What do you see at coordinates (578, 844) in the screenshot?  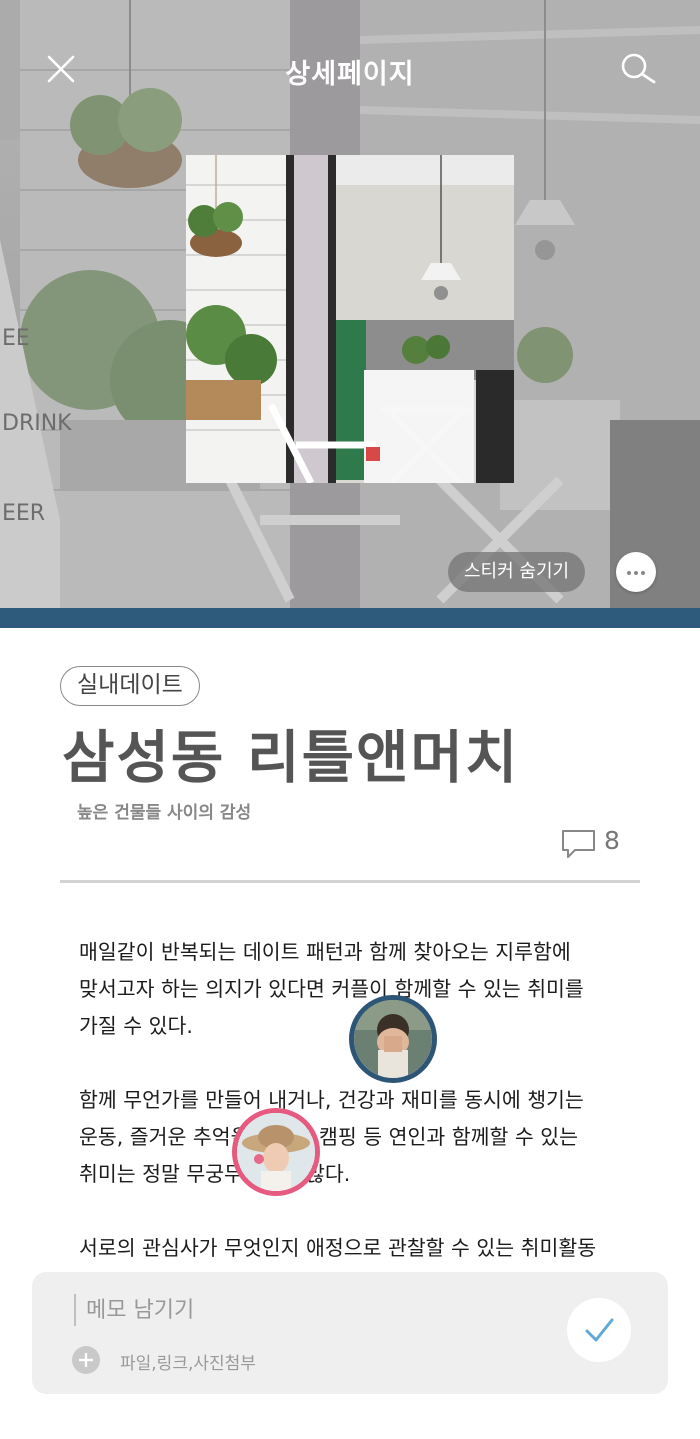 I see `comment-icon` at bounding box center [578, 844].